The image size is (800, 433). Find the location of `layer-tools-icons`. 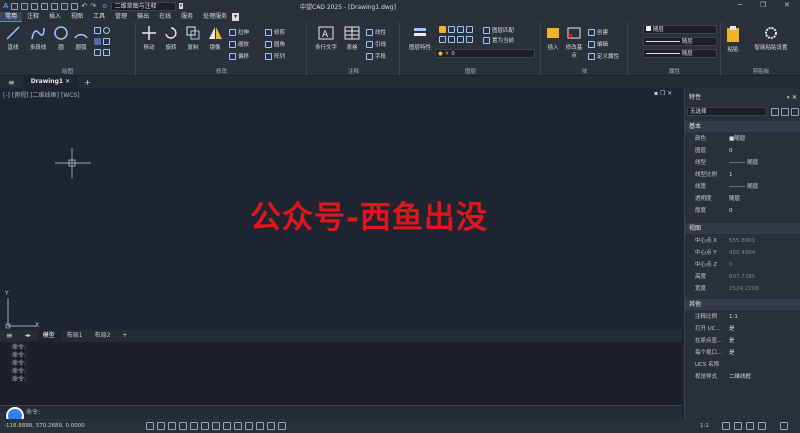

layer-tools-icons is located at coordinates (456, 39).